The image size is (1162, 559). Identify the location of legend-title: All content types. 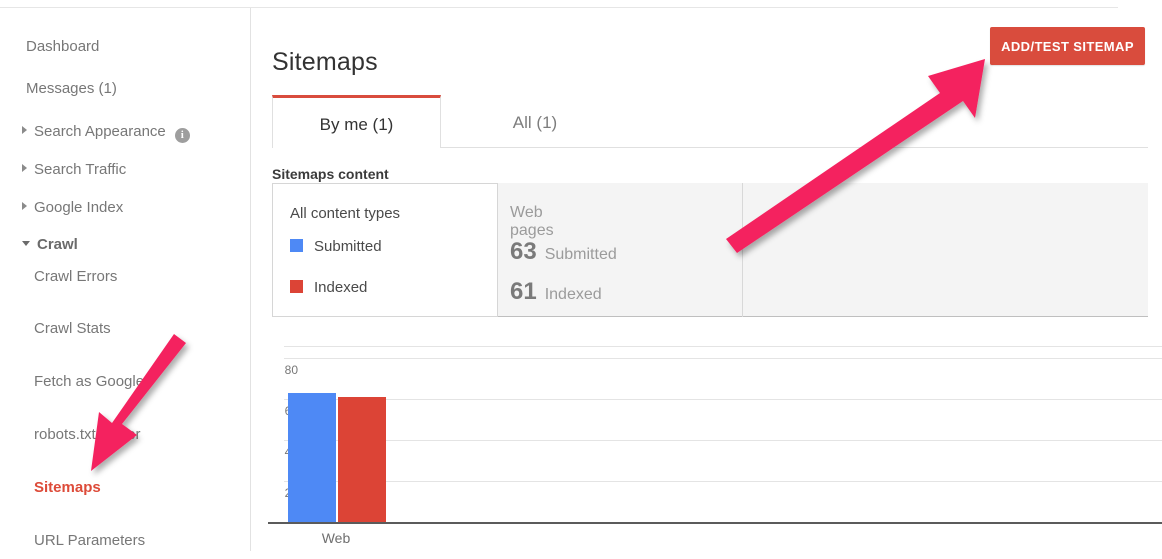
(345, 213).